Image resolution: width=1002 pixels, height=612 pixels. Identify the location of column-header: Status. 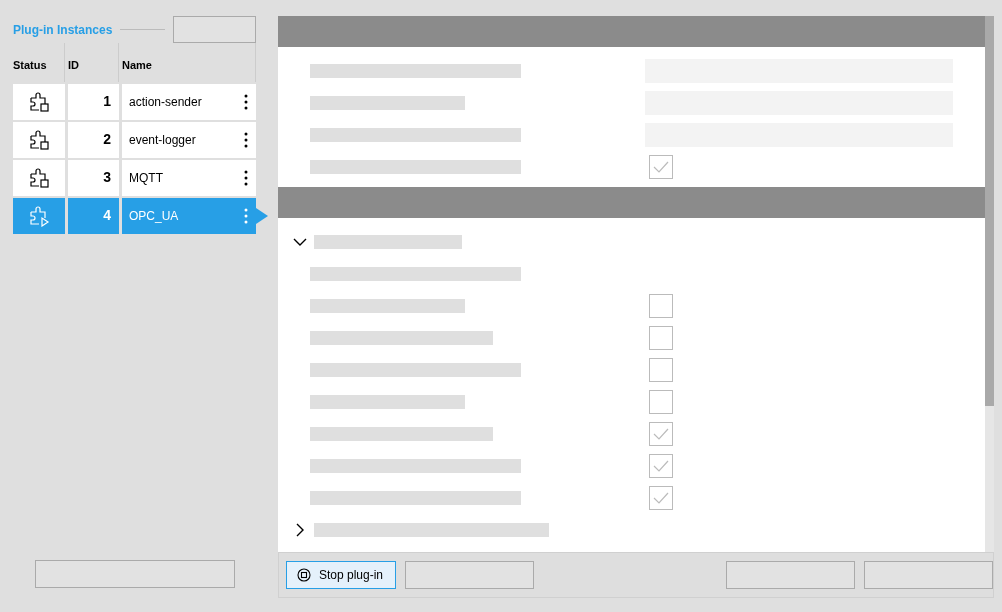
(39, 62).